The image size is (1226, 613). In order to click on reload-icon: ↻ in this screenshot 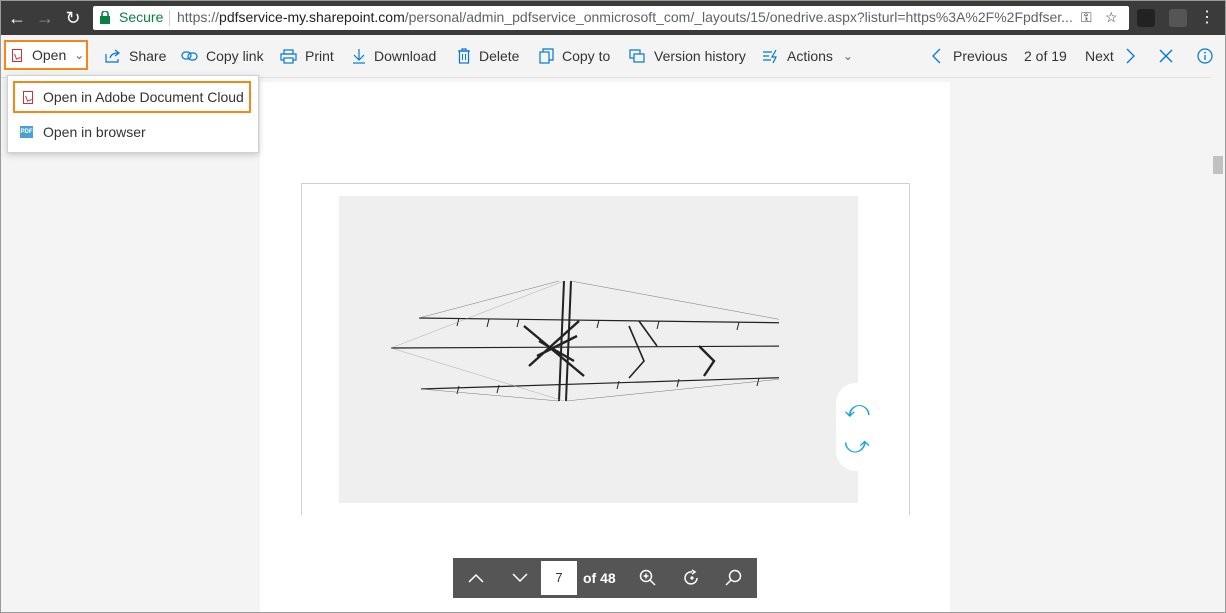, I will do `click(73, 18)`.